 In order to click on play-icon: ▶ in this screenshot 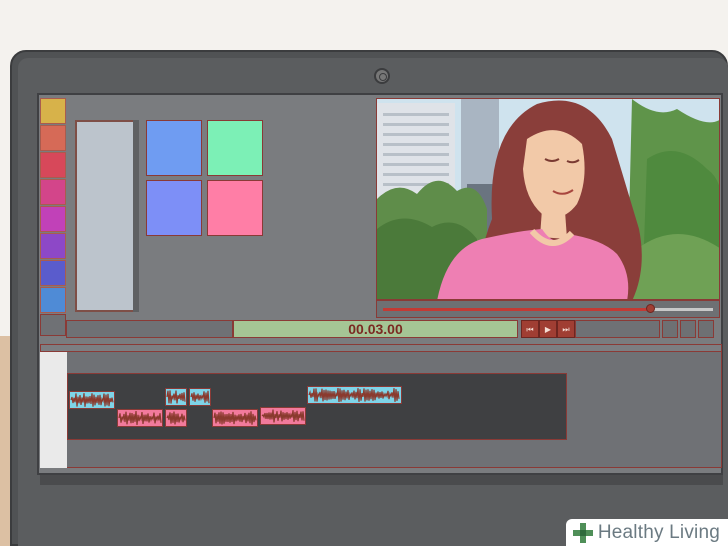, I will do `click(548, 329)`.